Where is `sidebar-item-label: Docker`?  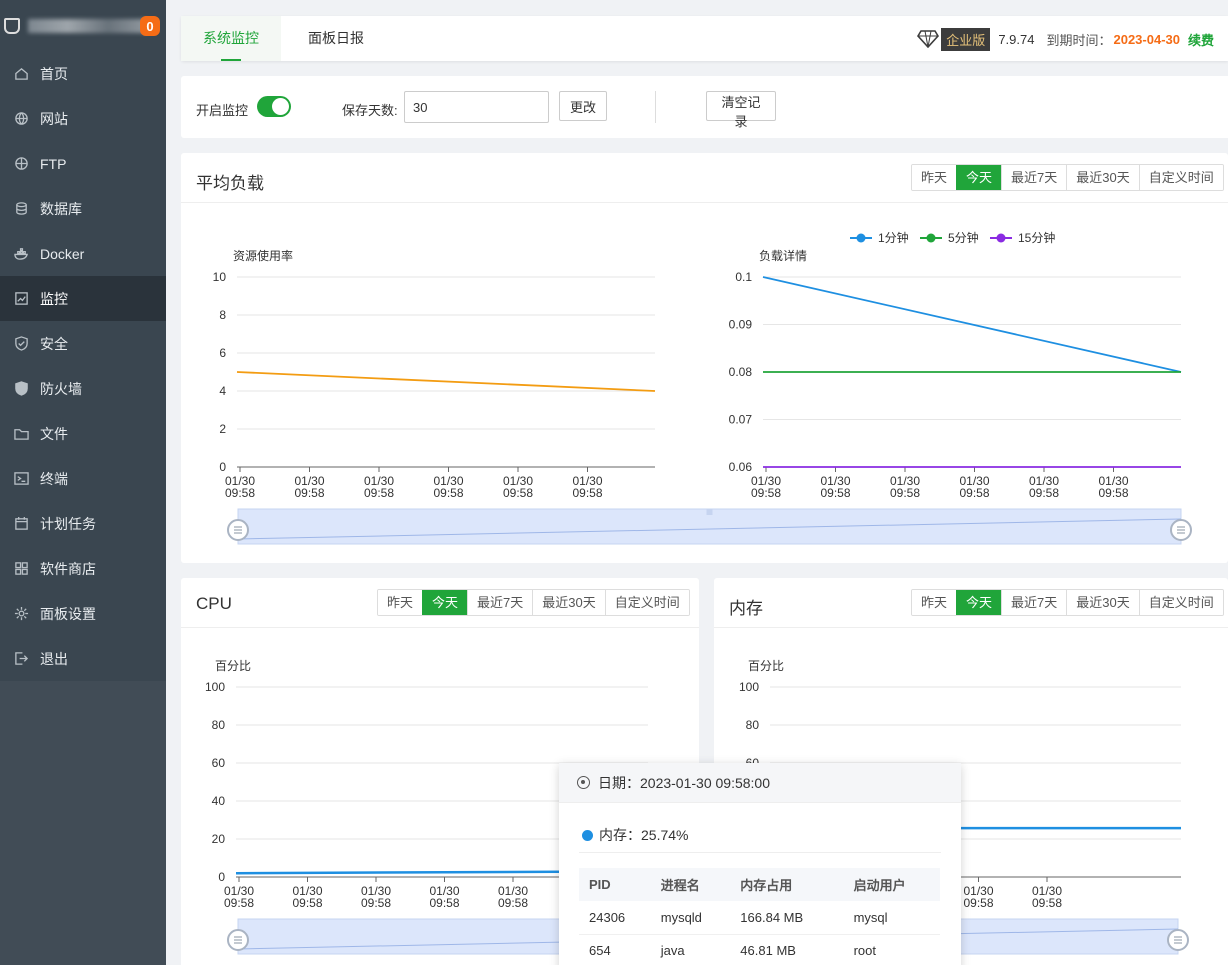
sidebar-item-label: Docker is located at coordinates (62, 253).